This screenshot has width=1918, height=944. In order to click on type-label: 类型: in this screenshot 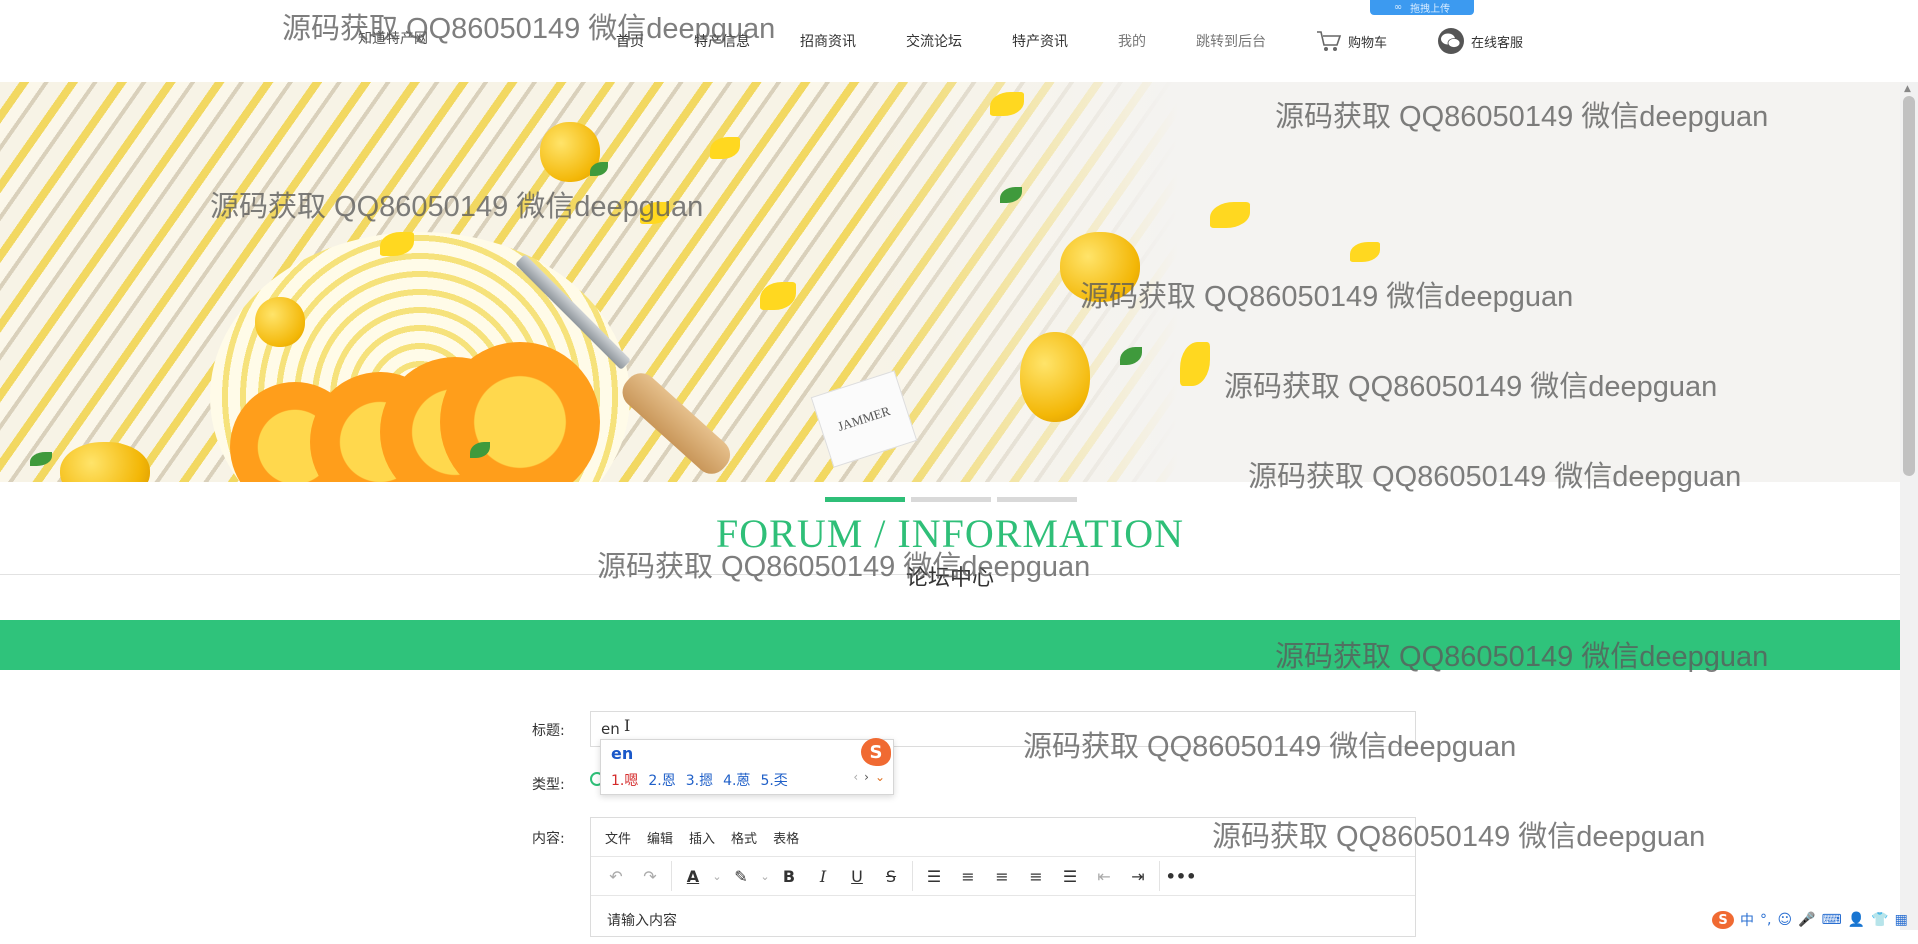, I will do `click(548, 785)`.